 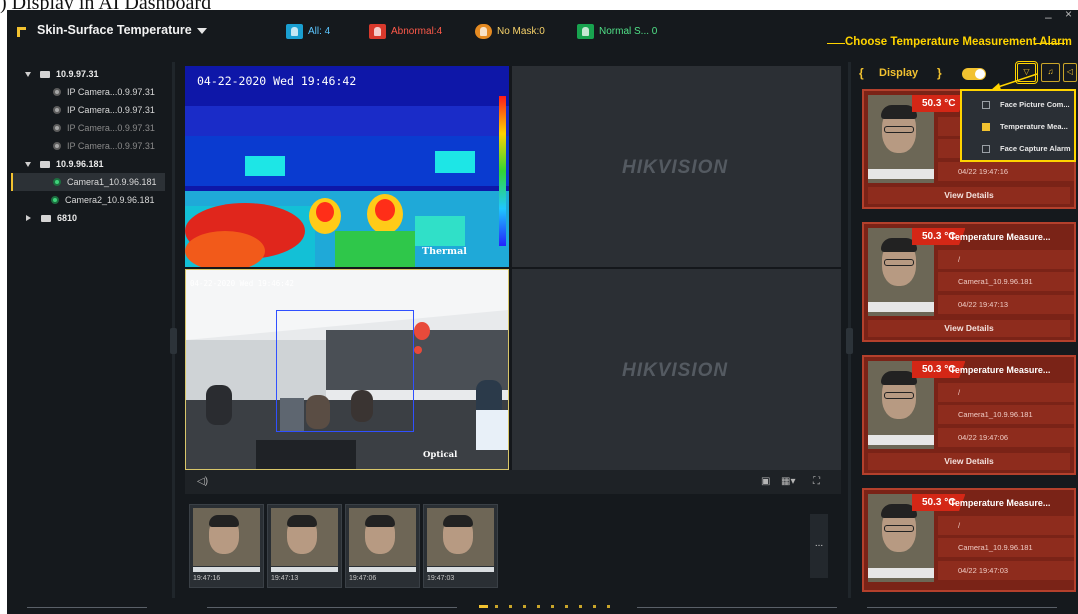 I want to click on close-icon: ×, so click(x=1068, y=15).